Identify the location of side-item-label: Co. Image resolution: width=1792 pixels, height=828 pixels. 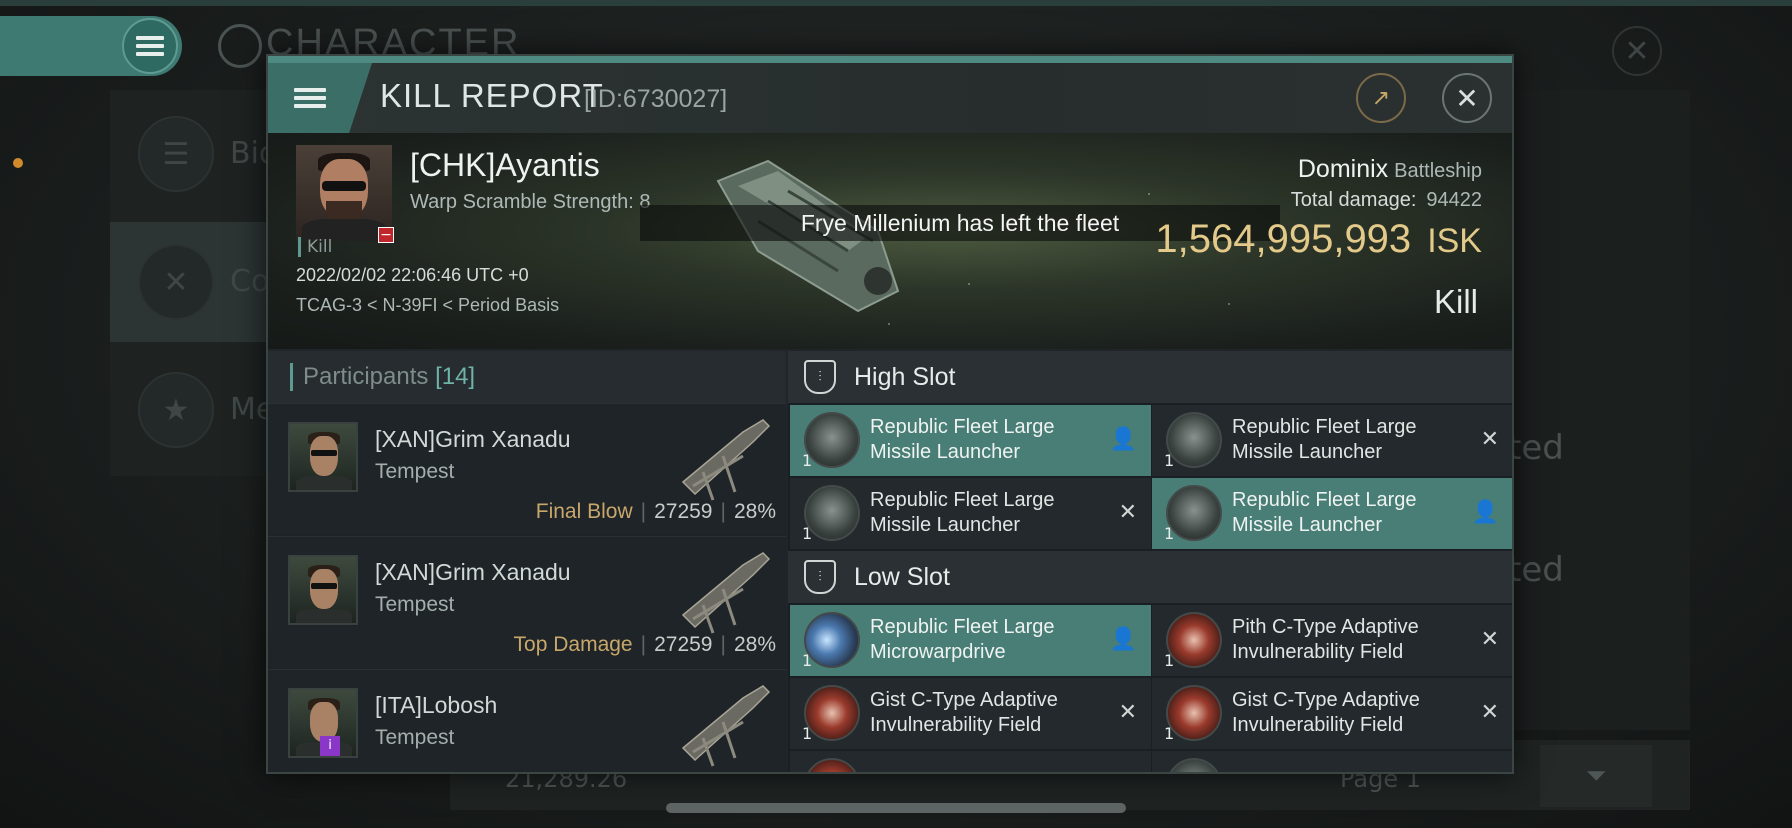
(250, 281).